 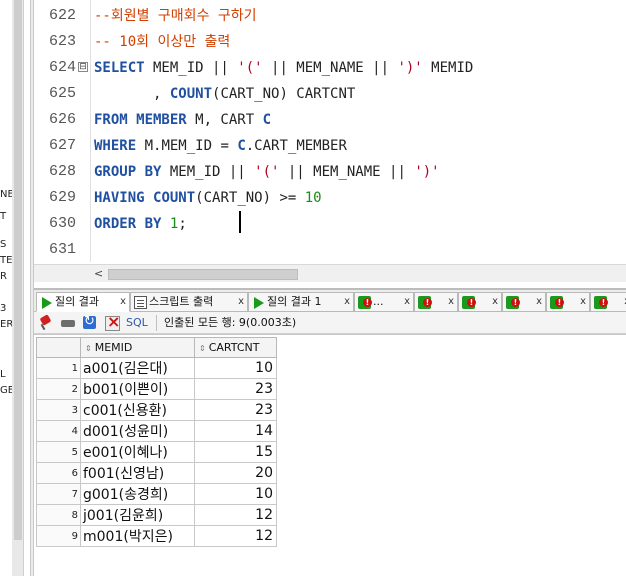 I want to click on result-tab: ... x, so click(x=384, y=302).